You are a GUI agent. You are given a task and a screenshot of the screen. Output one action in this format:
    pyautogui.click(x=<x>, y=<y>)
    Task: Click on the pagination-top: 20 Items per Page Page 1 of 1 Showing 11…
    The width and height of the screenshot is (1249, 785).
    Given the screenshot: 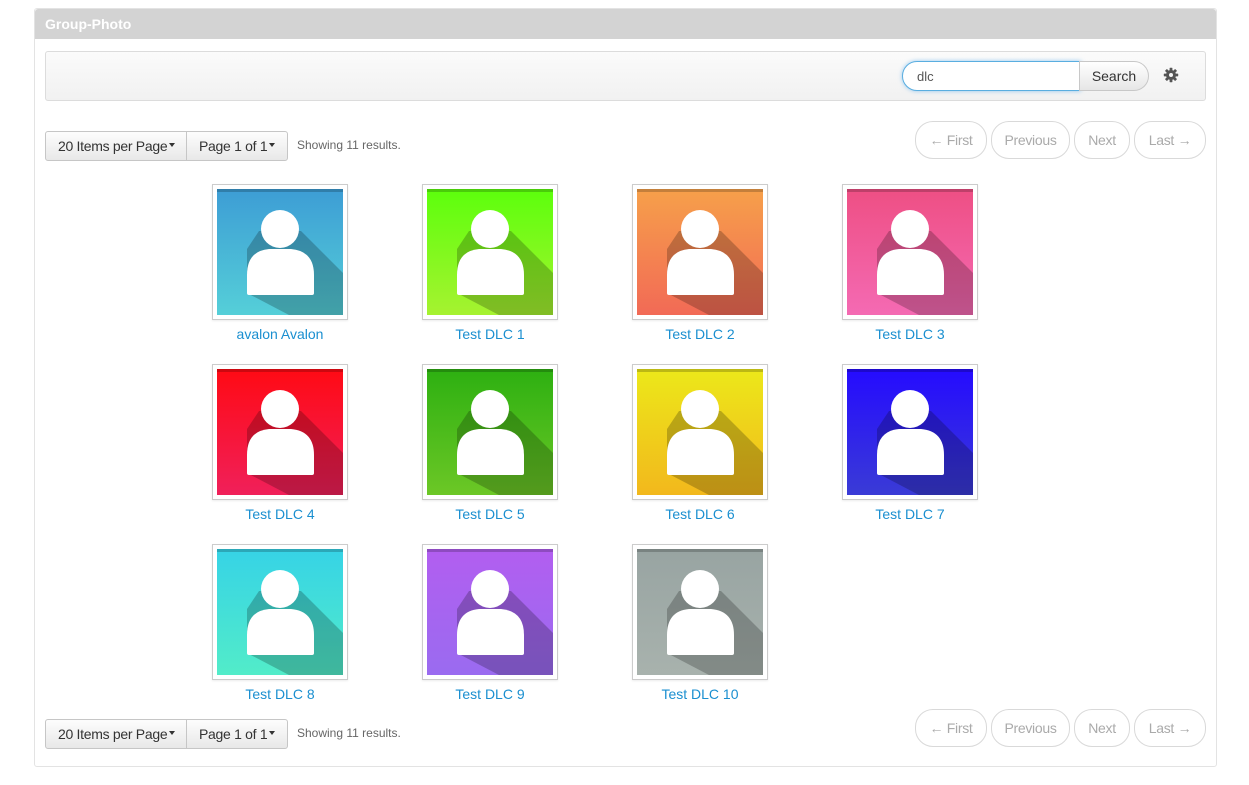 What is the action you would take?
    pyautogui.click(x=625, y=141)
    